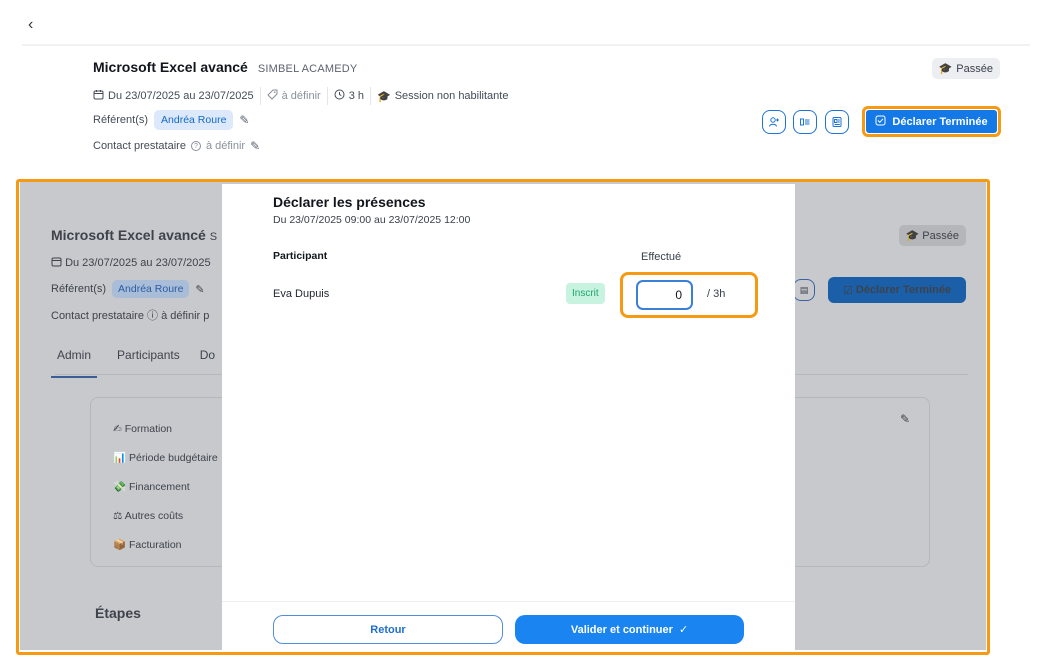 The width and height of the screenshot is (1050, 672). Describe the element at coordinates (134, 235) in the screenshot. I see `bg-course-title: Microsoft Excel avancé S` at that location.